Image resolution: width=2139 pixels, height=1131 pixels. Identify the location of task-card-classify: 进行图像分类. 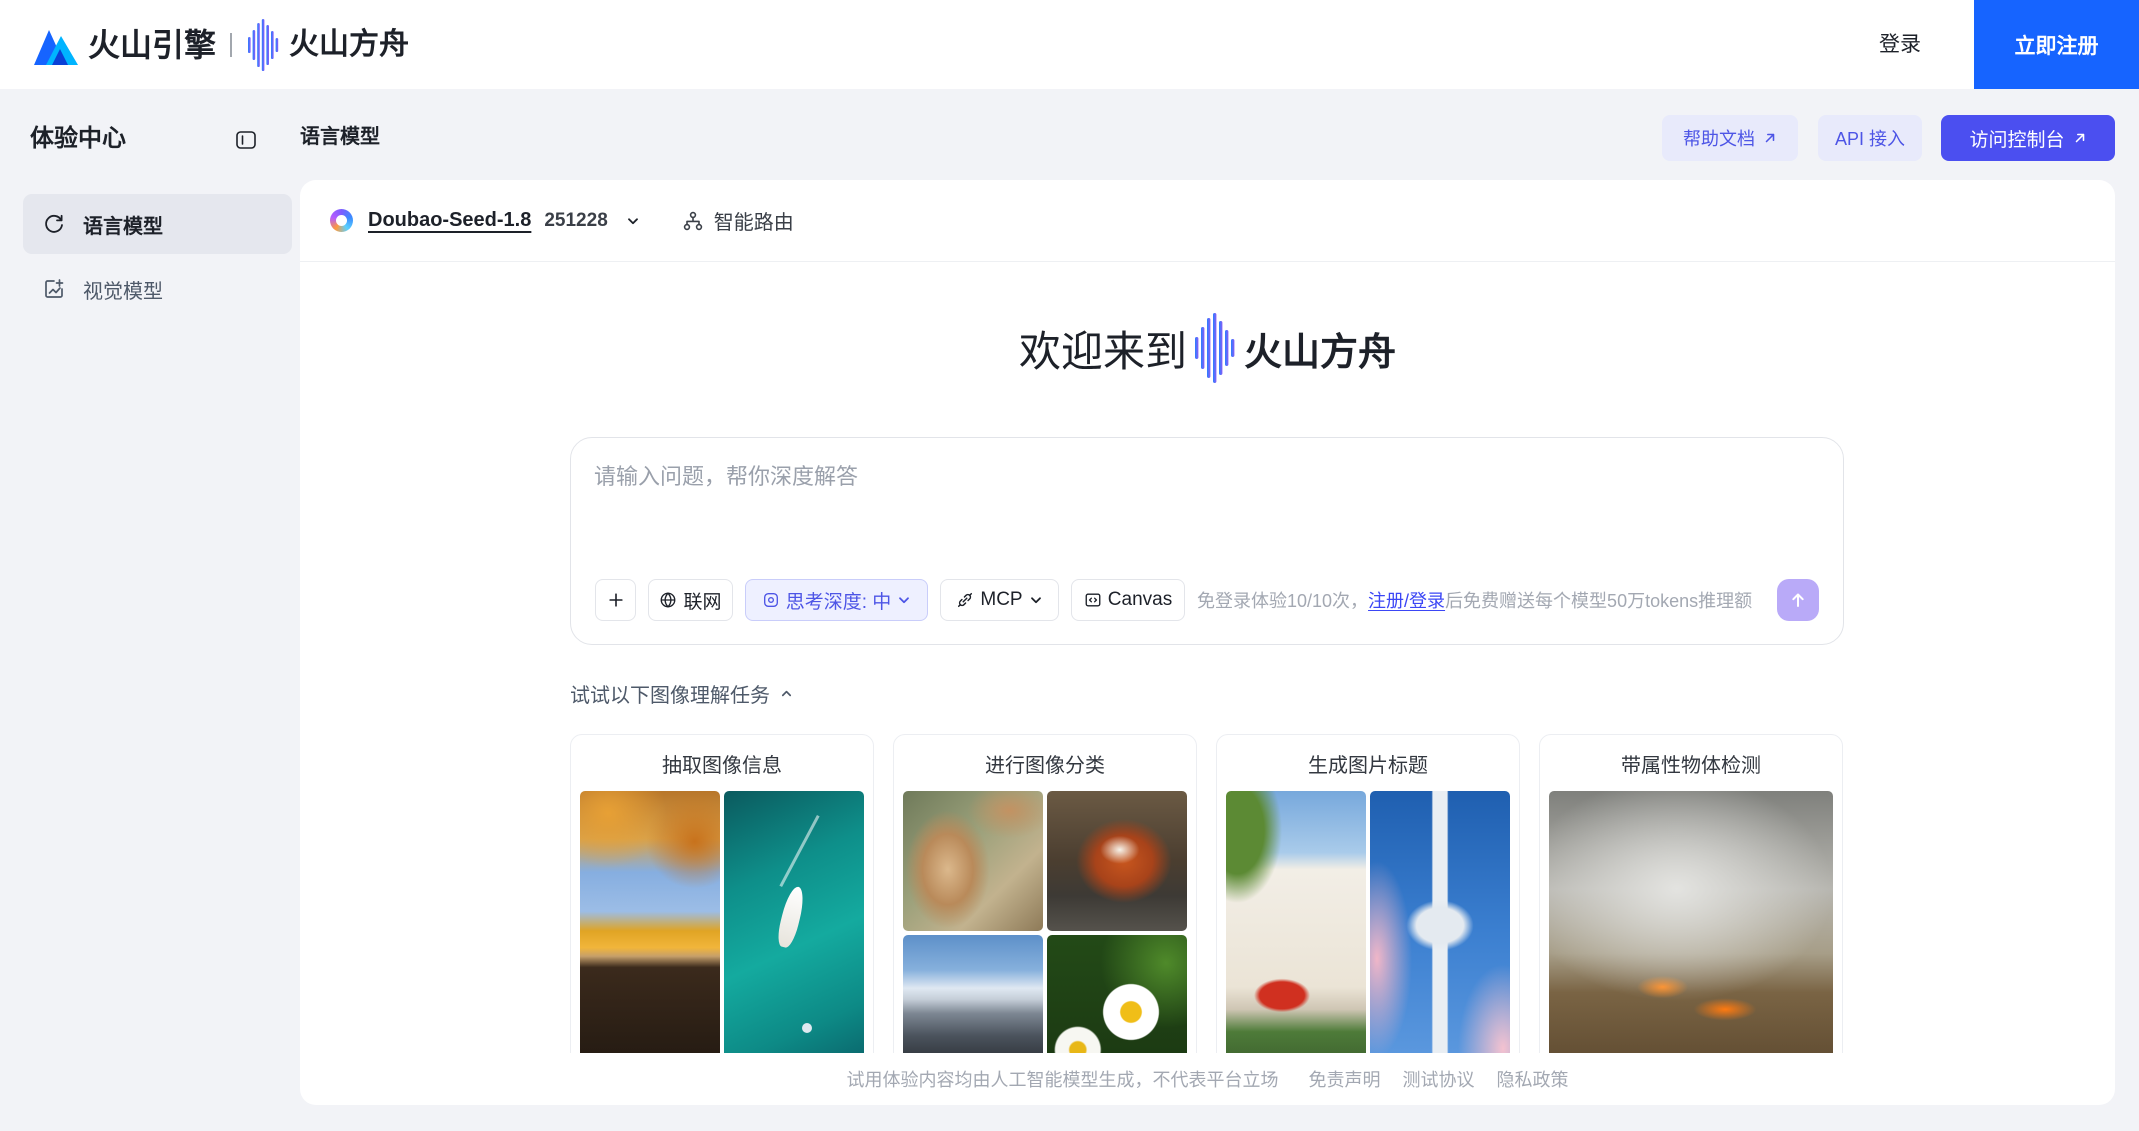
(1045, 893).